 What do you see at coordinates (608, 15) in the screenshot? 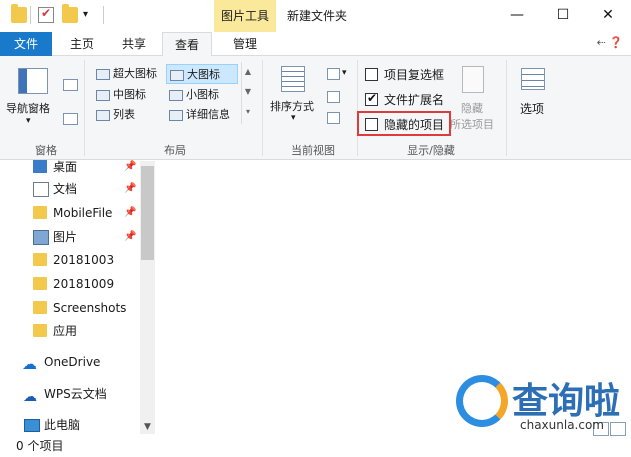
I see `close-button: ✕` at bounding box center [608, 15].